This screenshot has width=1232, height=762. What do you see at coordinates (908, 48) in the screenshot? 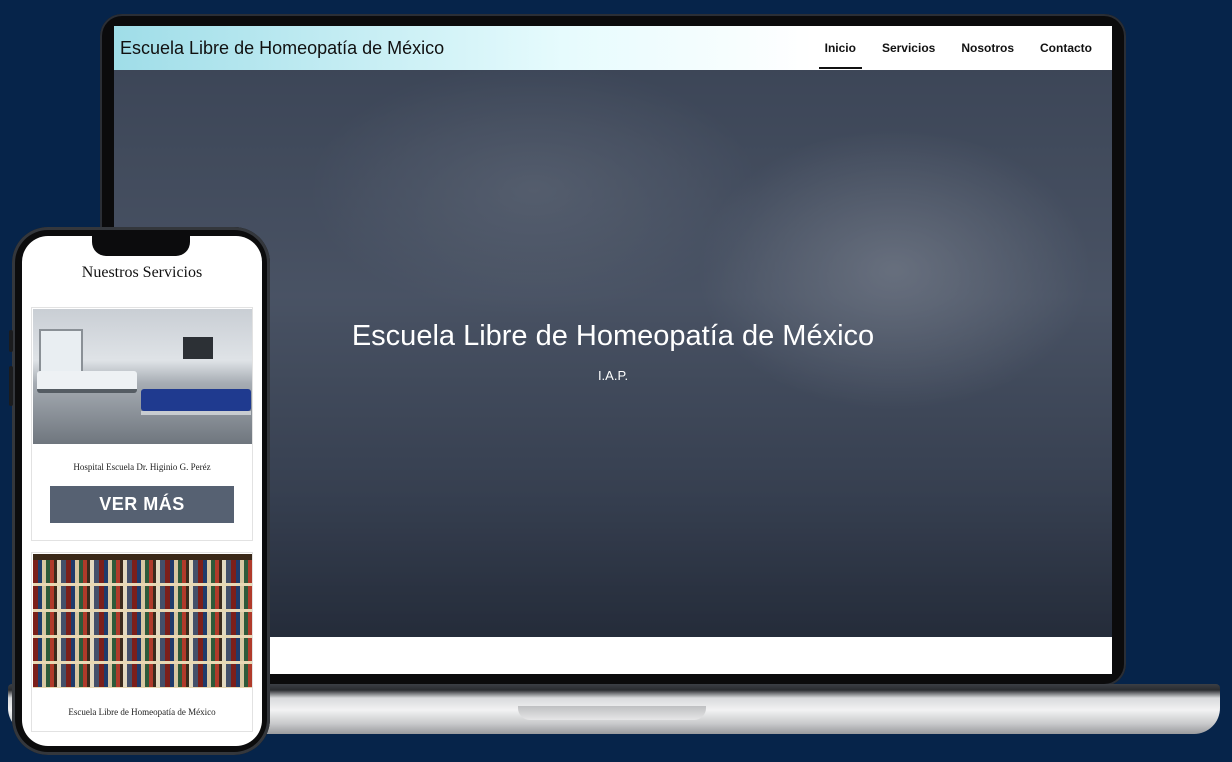
I see `nav-item-servicios: Servicios` at bounding box center [908, 48].